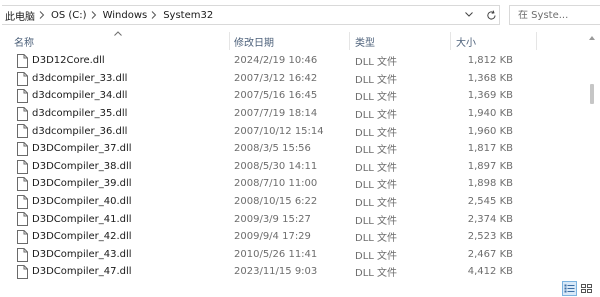 This screenshot has height=297, width=600. Describe the element at coordinates (592, 163) in the screenshot. I see `vertical-scrollbar` at that location.